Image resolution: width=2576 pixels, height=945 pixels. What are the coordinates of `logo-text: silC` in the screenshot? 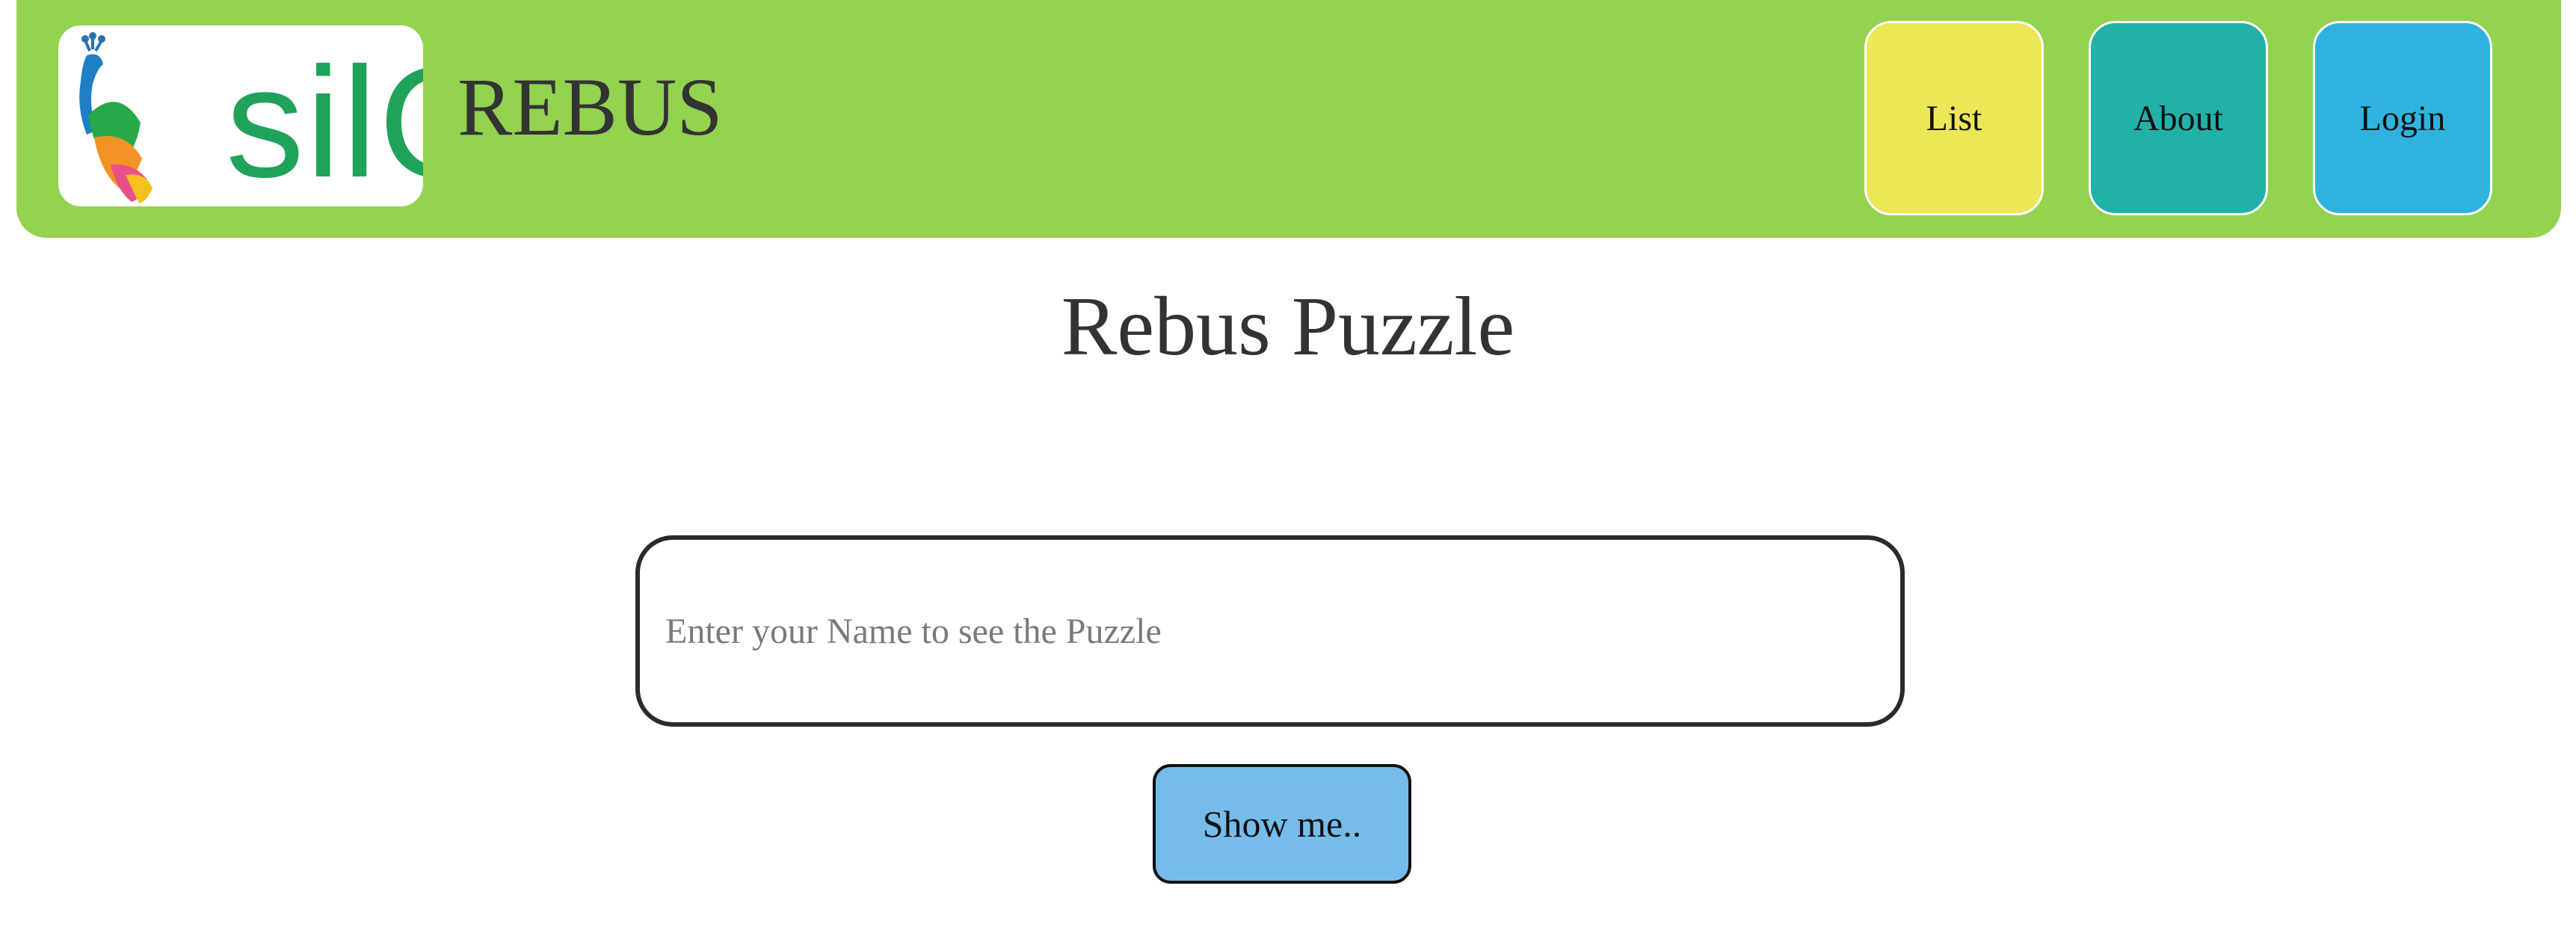 It's located at (324, 120).